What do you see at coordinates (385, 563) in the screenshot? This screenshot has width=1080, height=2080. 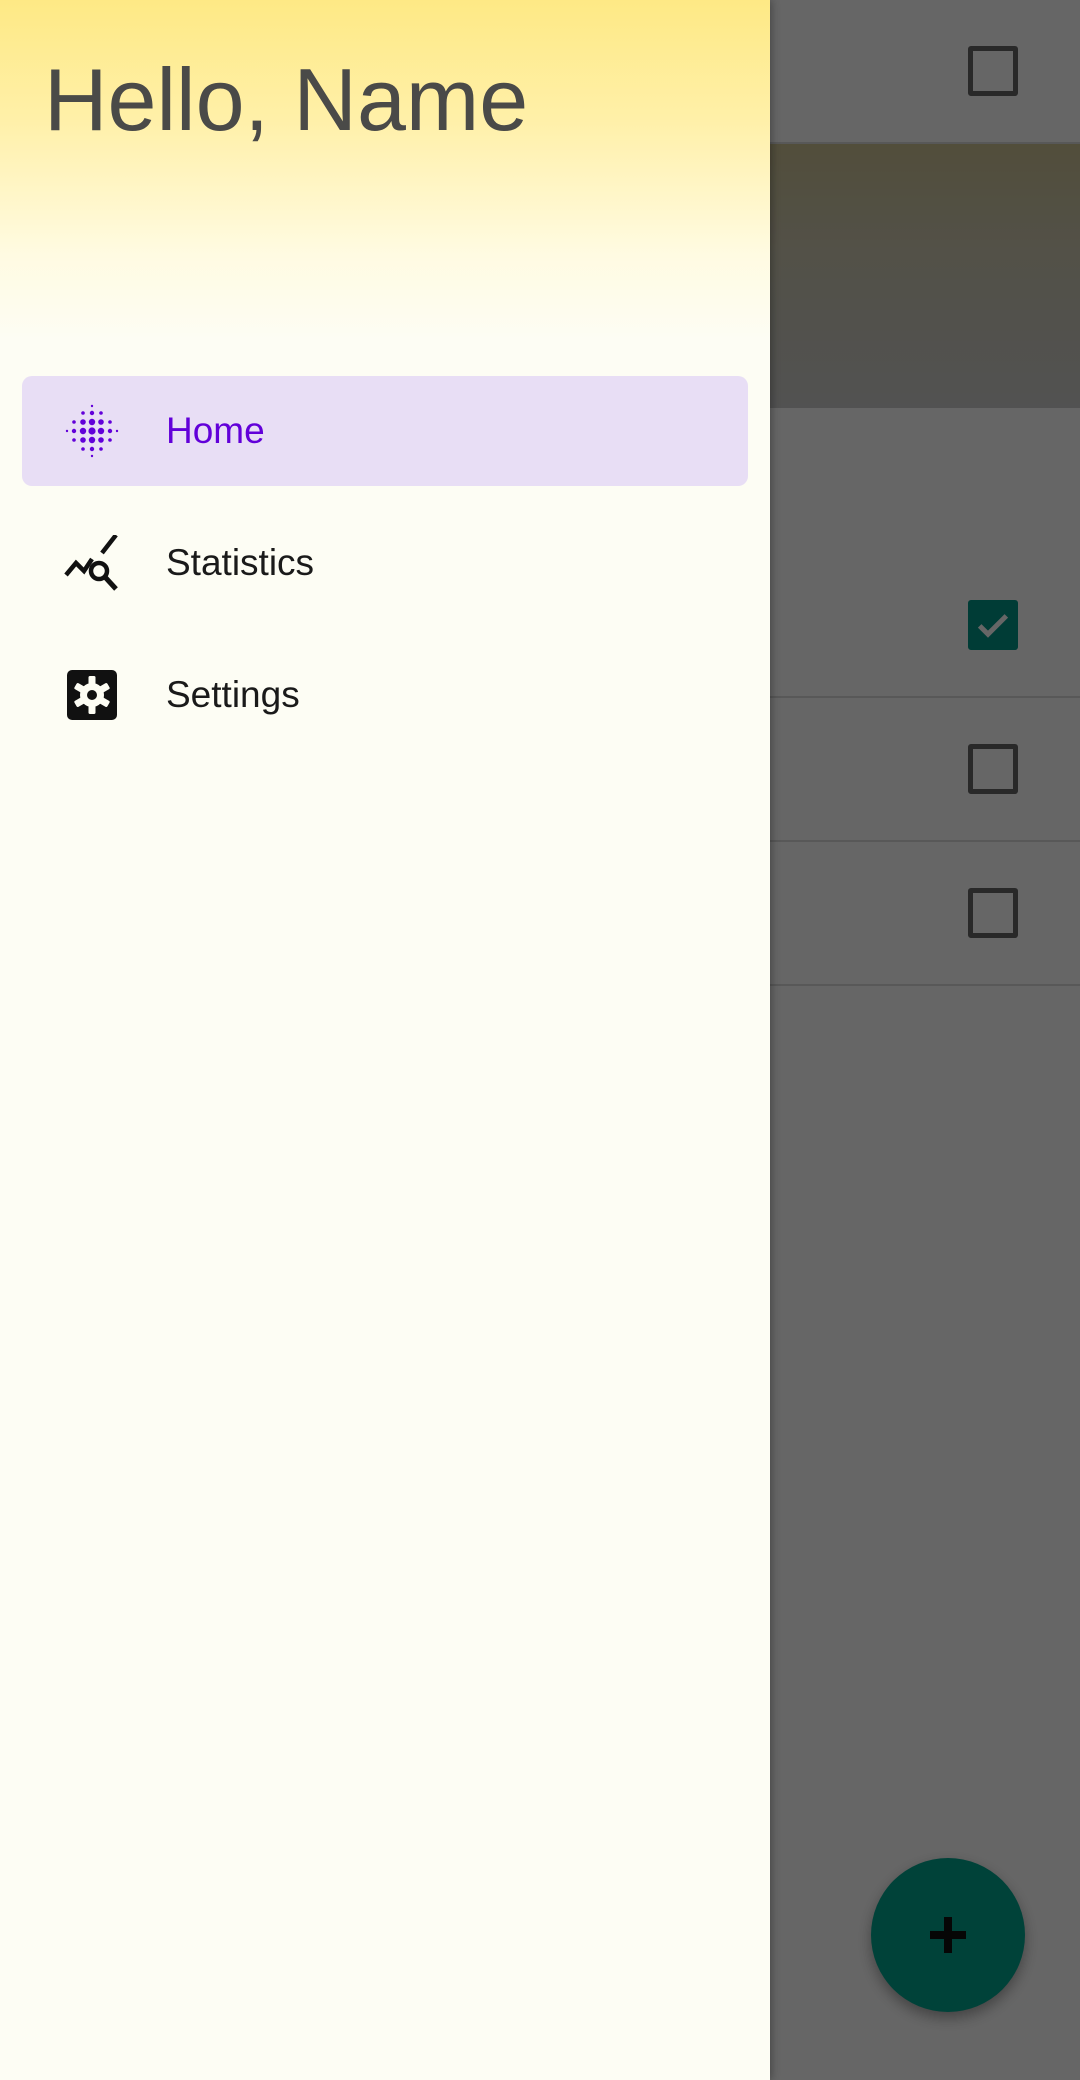 I see `nav-item-statistics: Statistics` at bounding box center [385, 563].